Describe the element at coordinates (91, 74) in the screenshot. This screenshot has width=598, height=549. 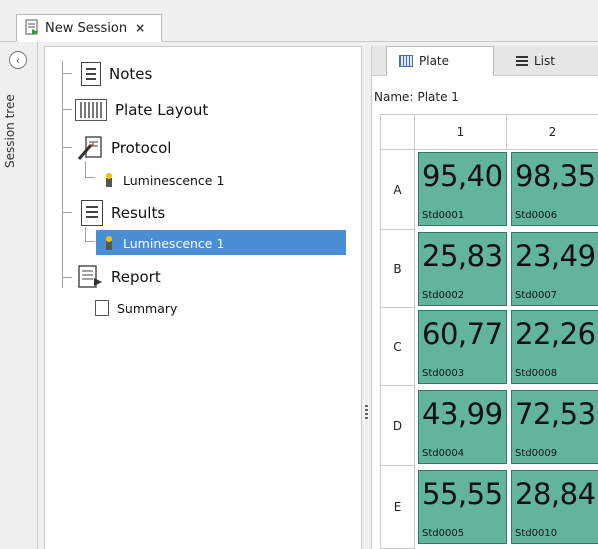
I see `notes-icon` at that location.